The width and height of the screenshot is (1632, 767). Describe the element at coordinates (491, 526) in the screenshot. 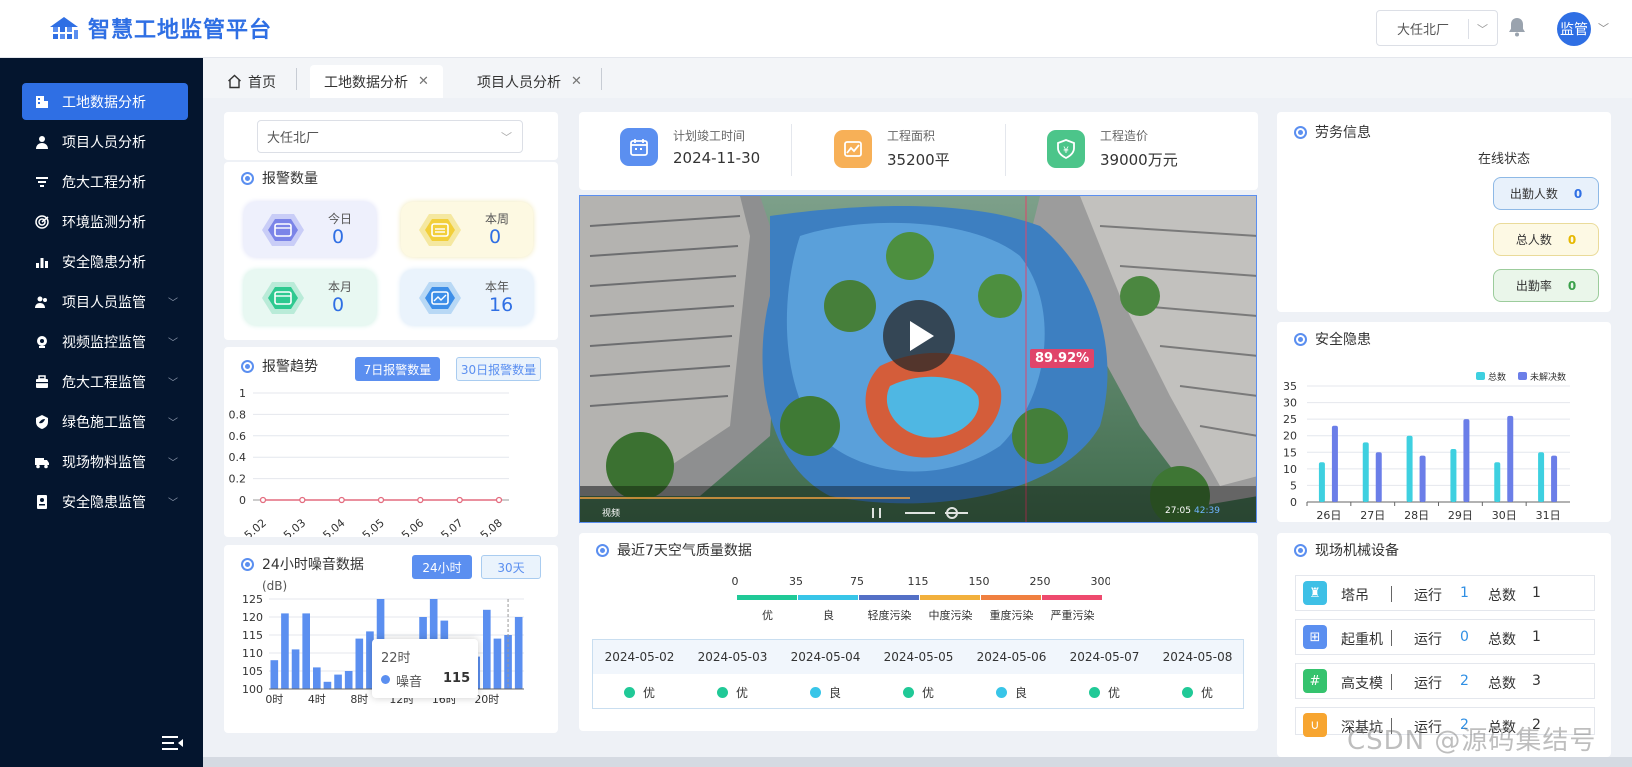

I see `x-tick-label: 5.08` at that location.